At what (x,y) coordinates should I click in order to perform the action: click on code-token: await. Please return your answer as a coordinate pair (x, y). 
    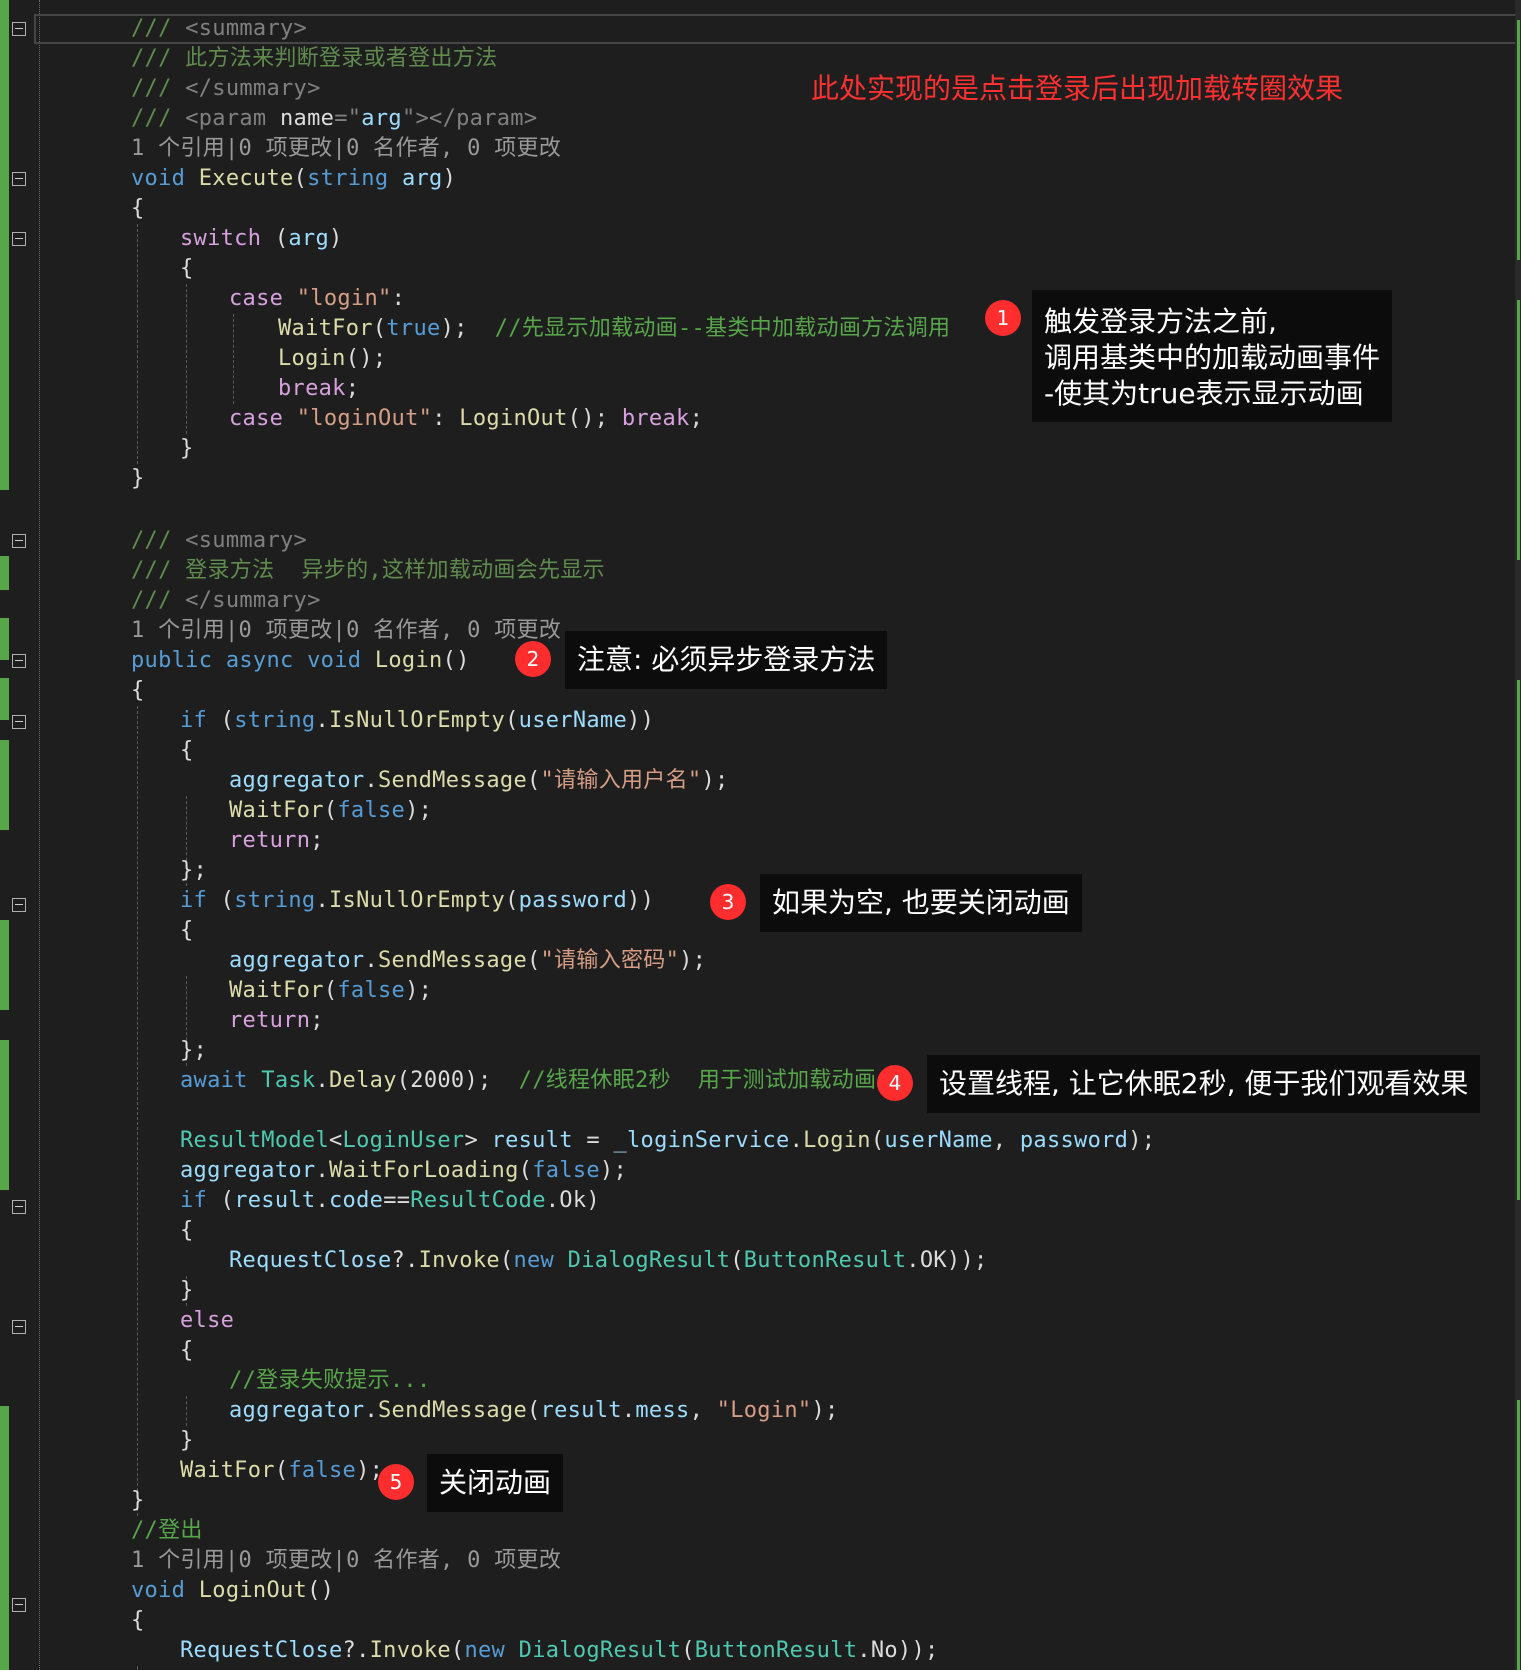
    Looking at the image, I should click on (214, 1080).